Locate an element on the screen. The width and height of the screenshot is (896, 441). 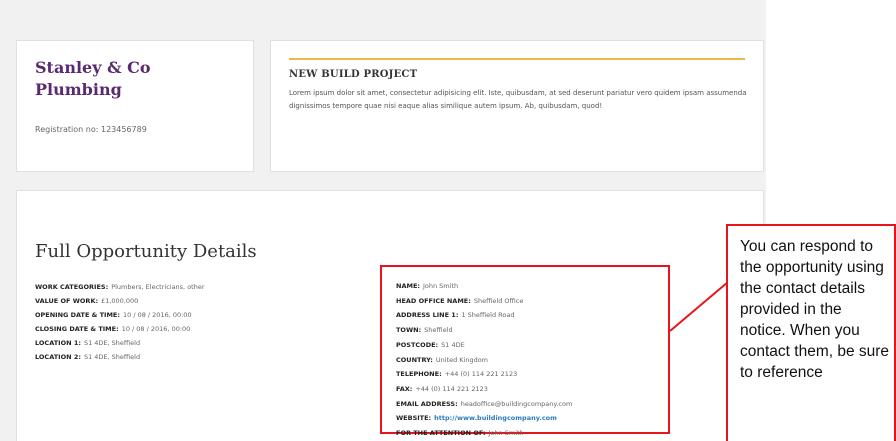
contact-row-postcode: Postcode: S1 4DE is located at coordinates (484, 345).